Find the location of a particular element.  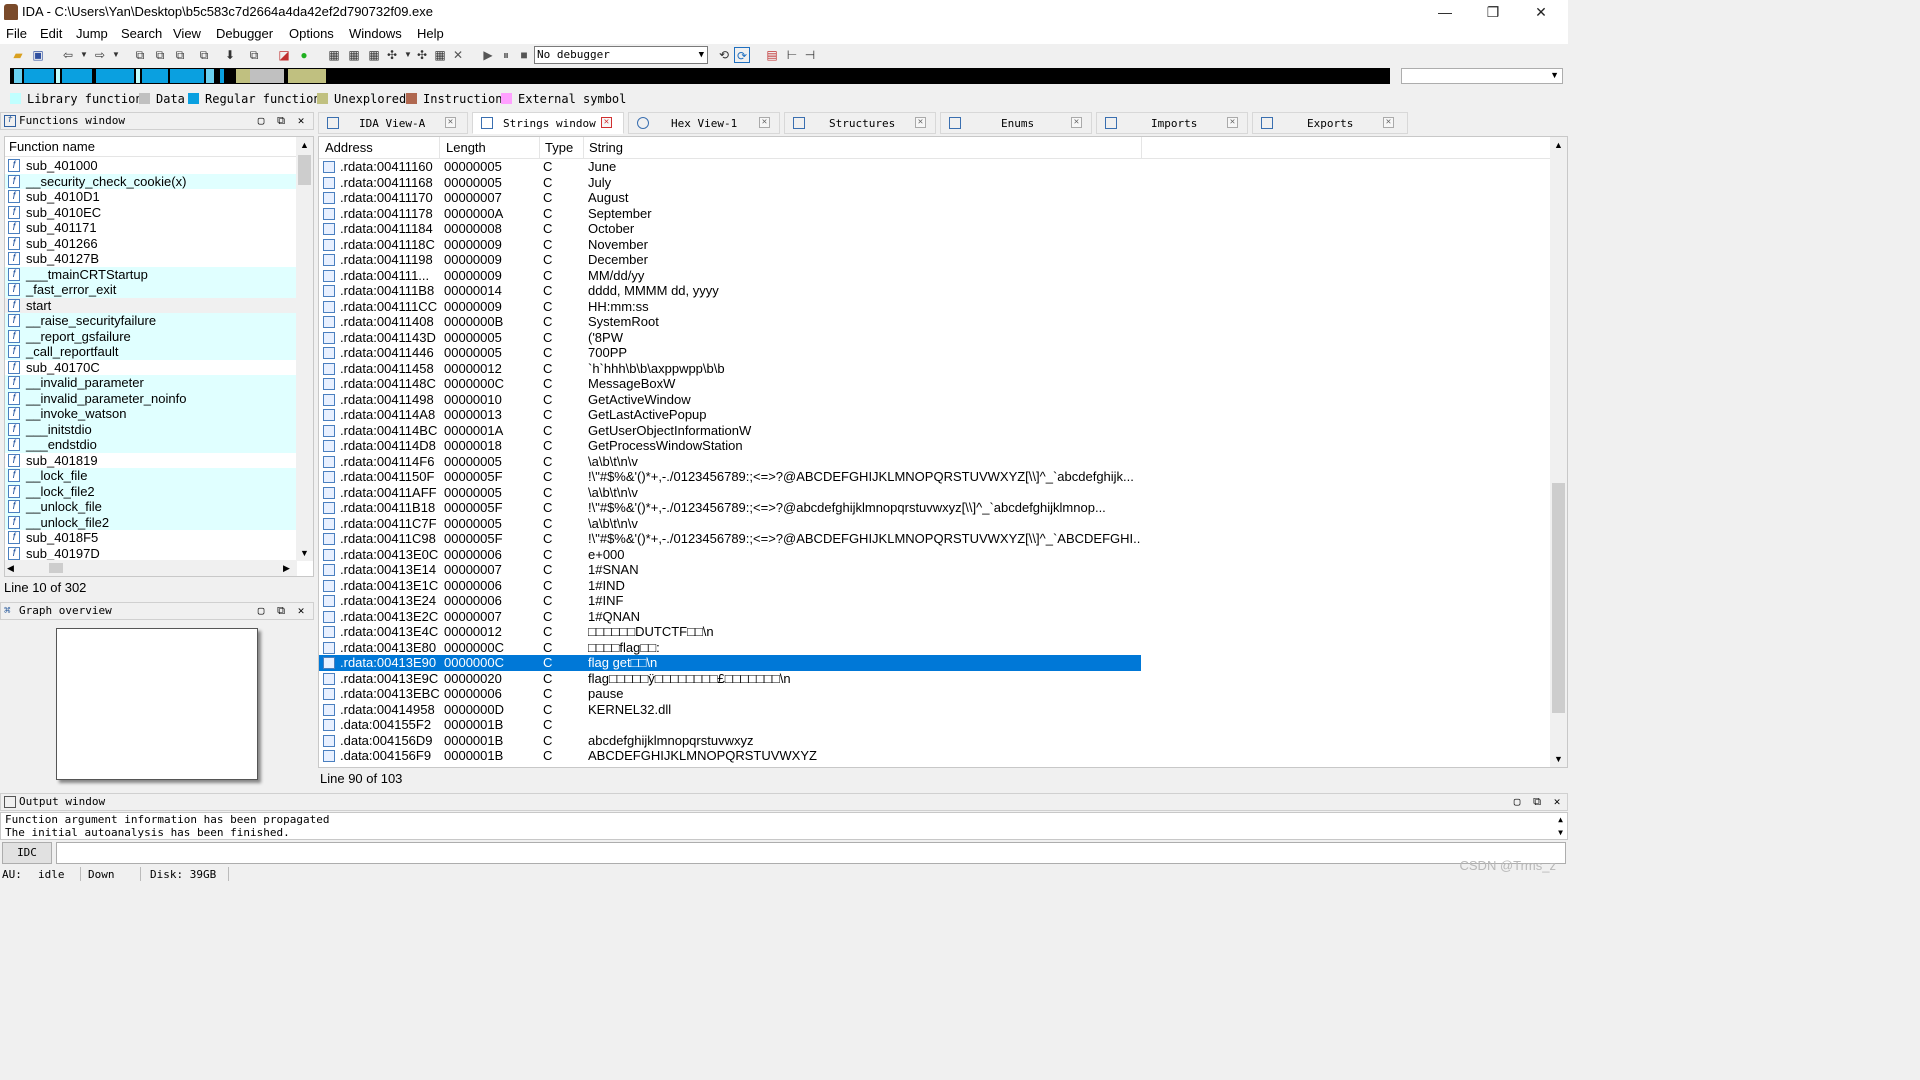

tab-structures: Structures ✕ is located at coordinates (860, 123).